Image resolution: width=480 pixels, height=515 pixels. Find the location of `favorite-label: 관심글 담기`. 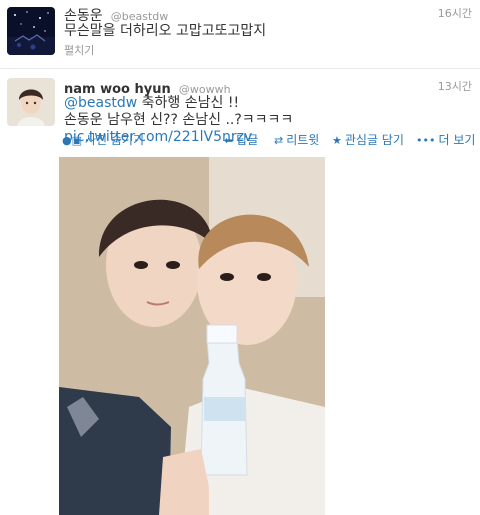

favorite-label: 관심글 담기 is located at coordinates (374, 140).